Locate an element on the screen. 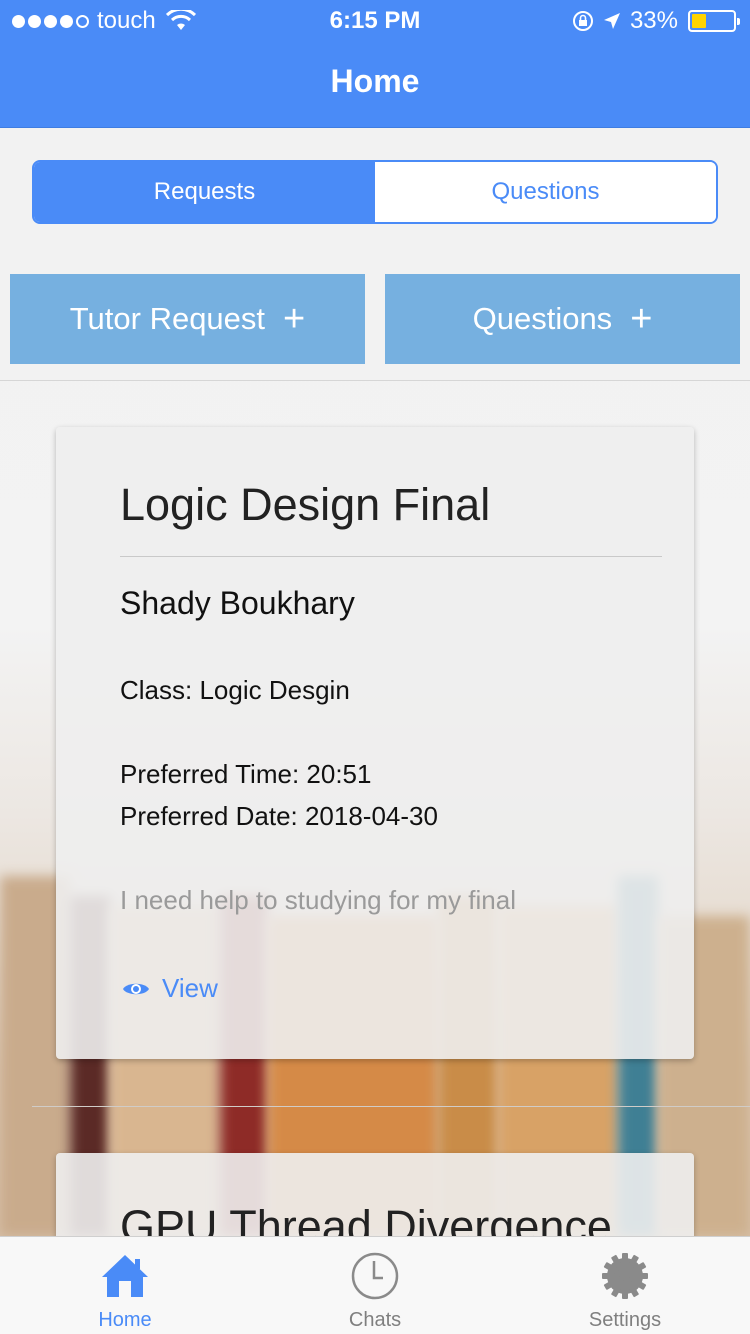  view-button: View is located at coordinates (170, 988).